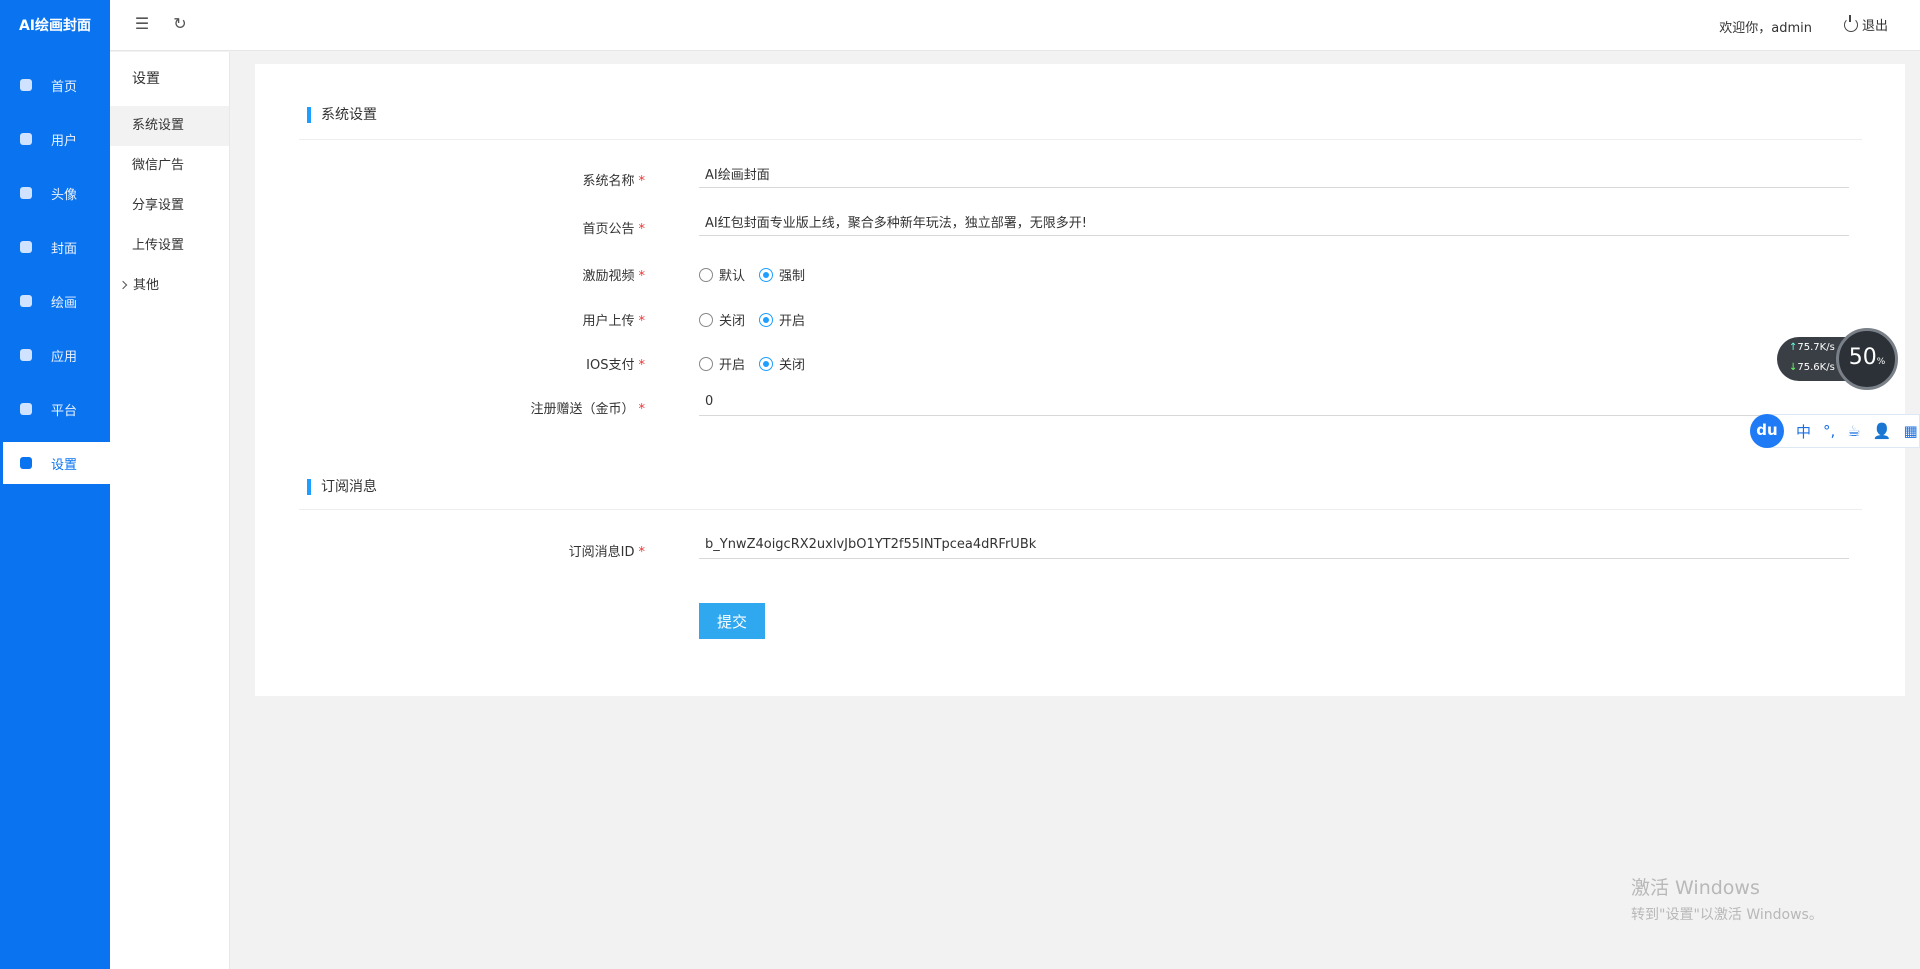 The height and width of the screenshot is (969, 1920). Describe the element at coordinates (1274, 545) in the screenshot. I see `subscribe-id-input` at that location.